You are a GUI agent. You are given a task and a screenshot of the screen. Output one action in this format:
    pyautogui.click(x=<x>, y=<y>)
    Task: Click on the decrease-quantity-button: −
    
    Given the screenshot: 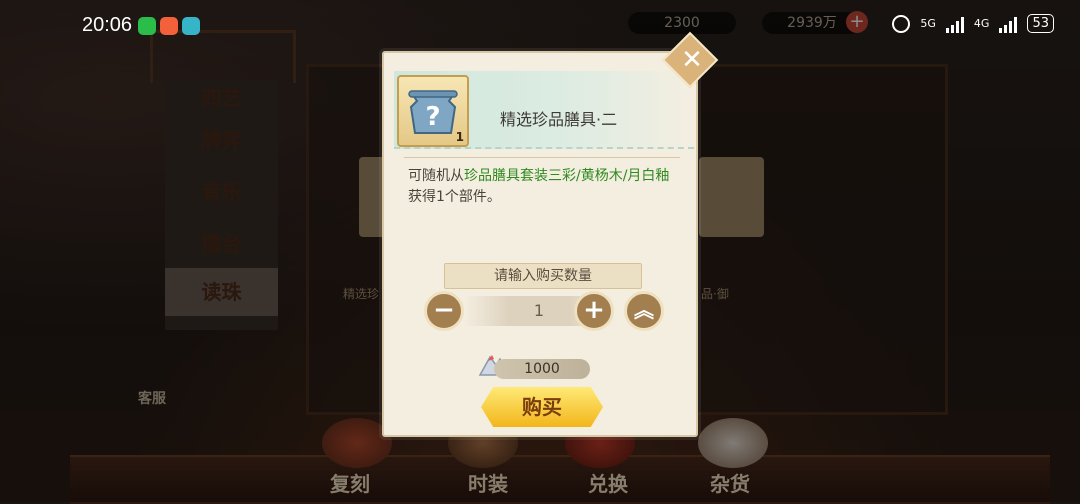 What is the action you would take?
    pyautogui.click(x=444, y=311)
    